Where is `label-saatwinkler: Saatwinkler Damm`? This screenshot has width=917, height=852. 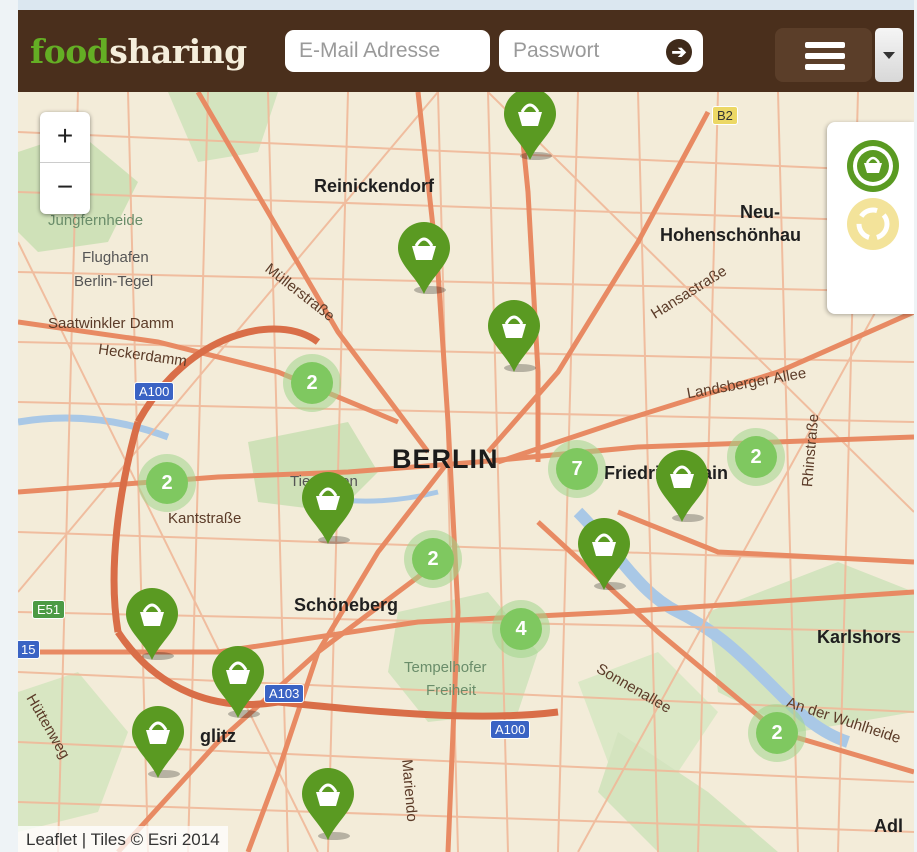 label-saatwinkler: Saatwinkler Damm is located at coordinates (111, 323).